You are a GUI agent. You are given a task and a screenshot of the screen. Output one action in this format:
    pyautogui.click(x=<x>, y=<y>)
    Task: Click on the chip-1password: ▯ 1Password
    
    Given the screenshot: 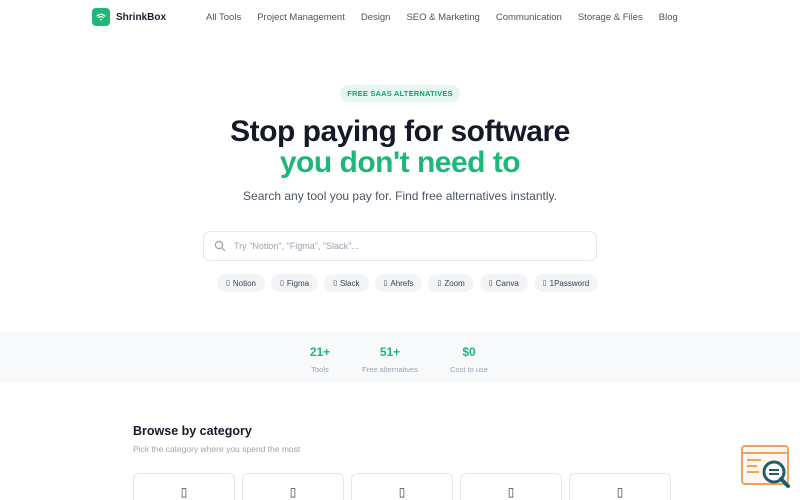 What is the action you would take?
    pyautogui.click(x=566, y=283)
    